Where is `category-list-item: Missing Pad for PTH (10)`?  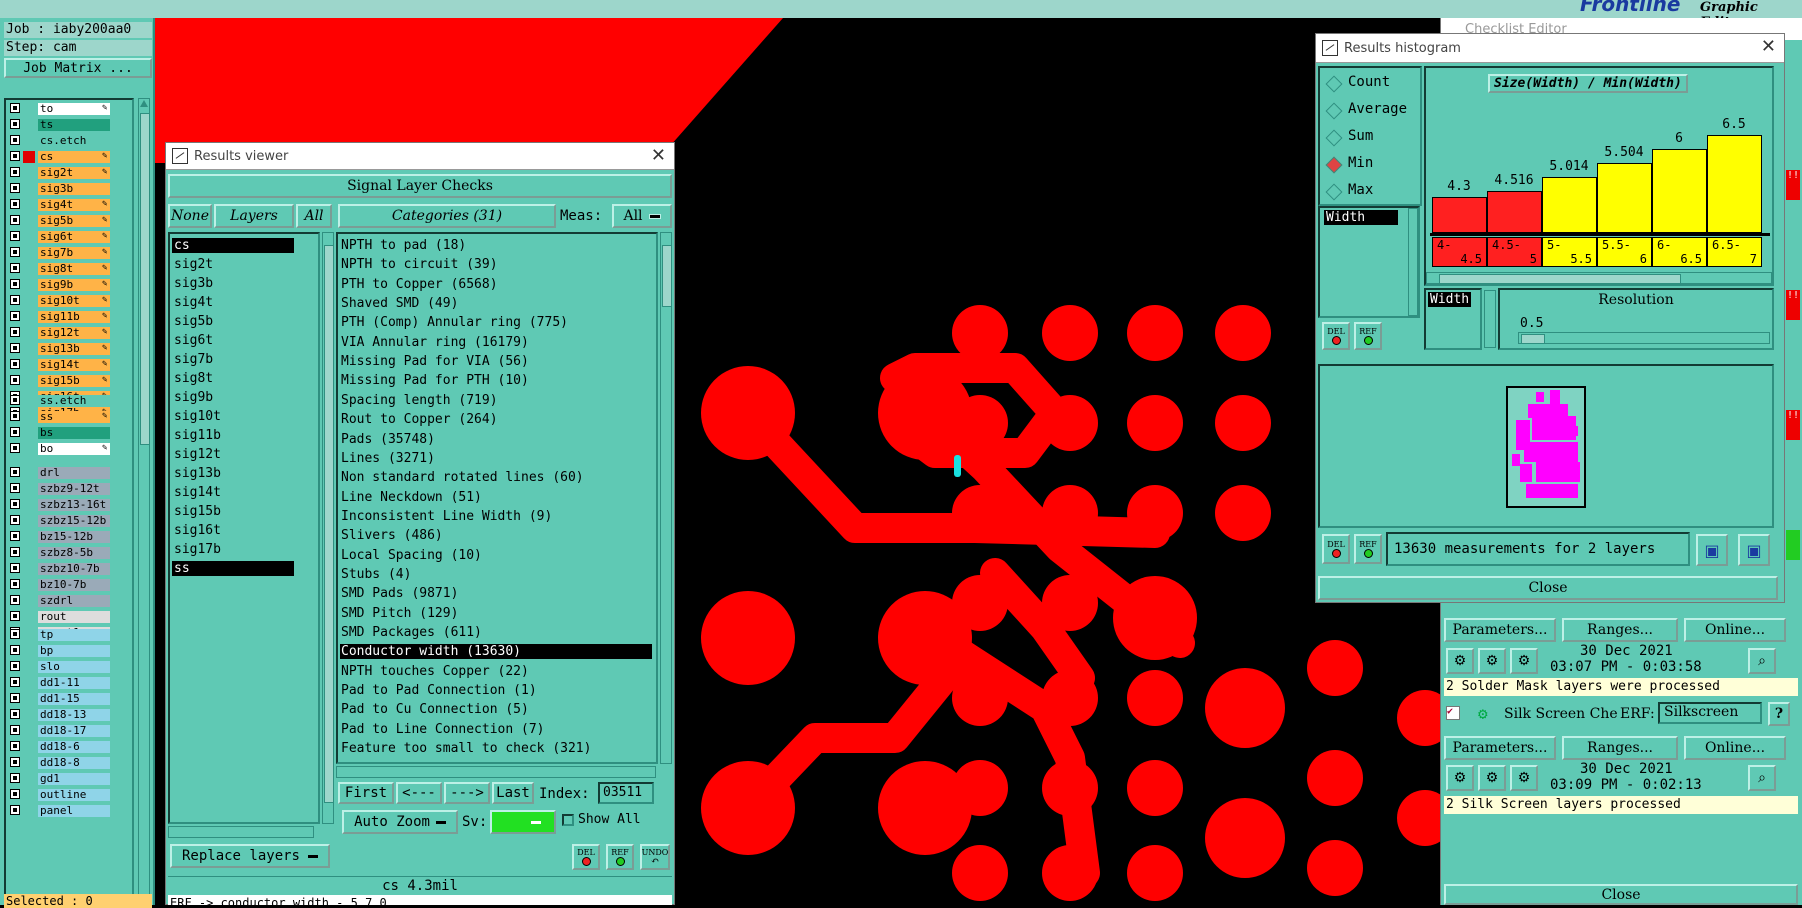
category-list-item: Missing Pad for PTH (10) is located at coordinates (496, 380).